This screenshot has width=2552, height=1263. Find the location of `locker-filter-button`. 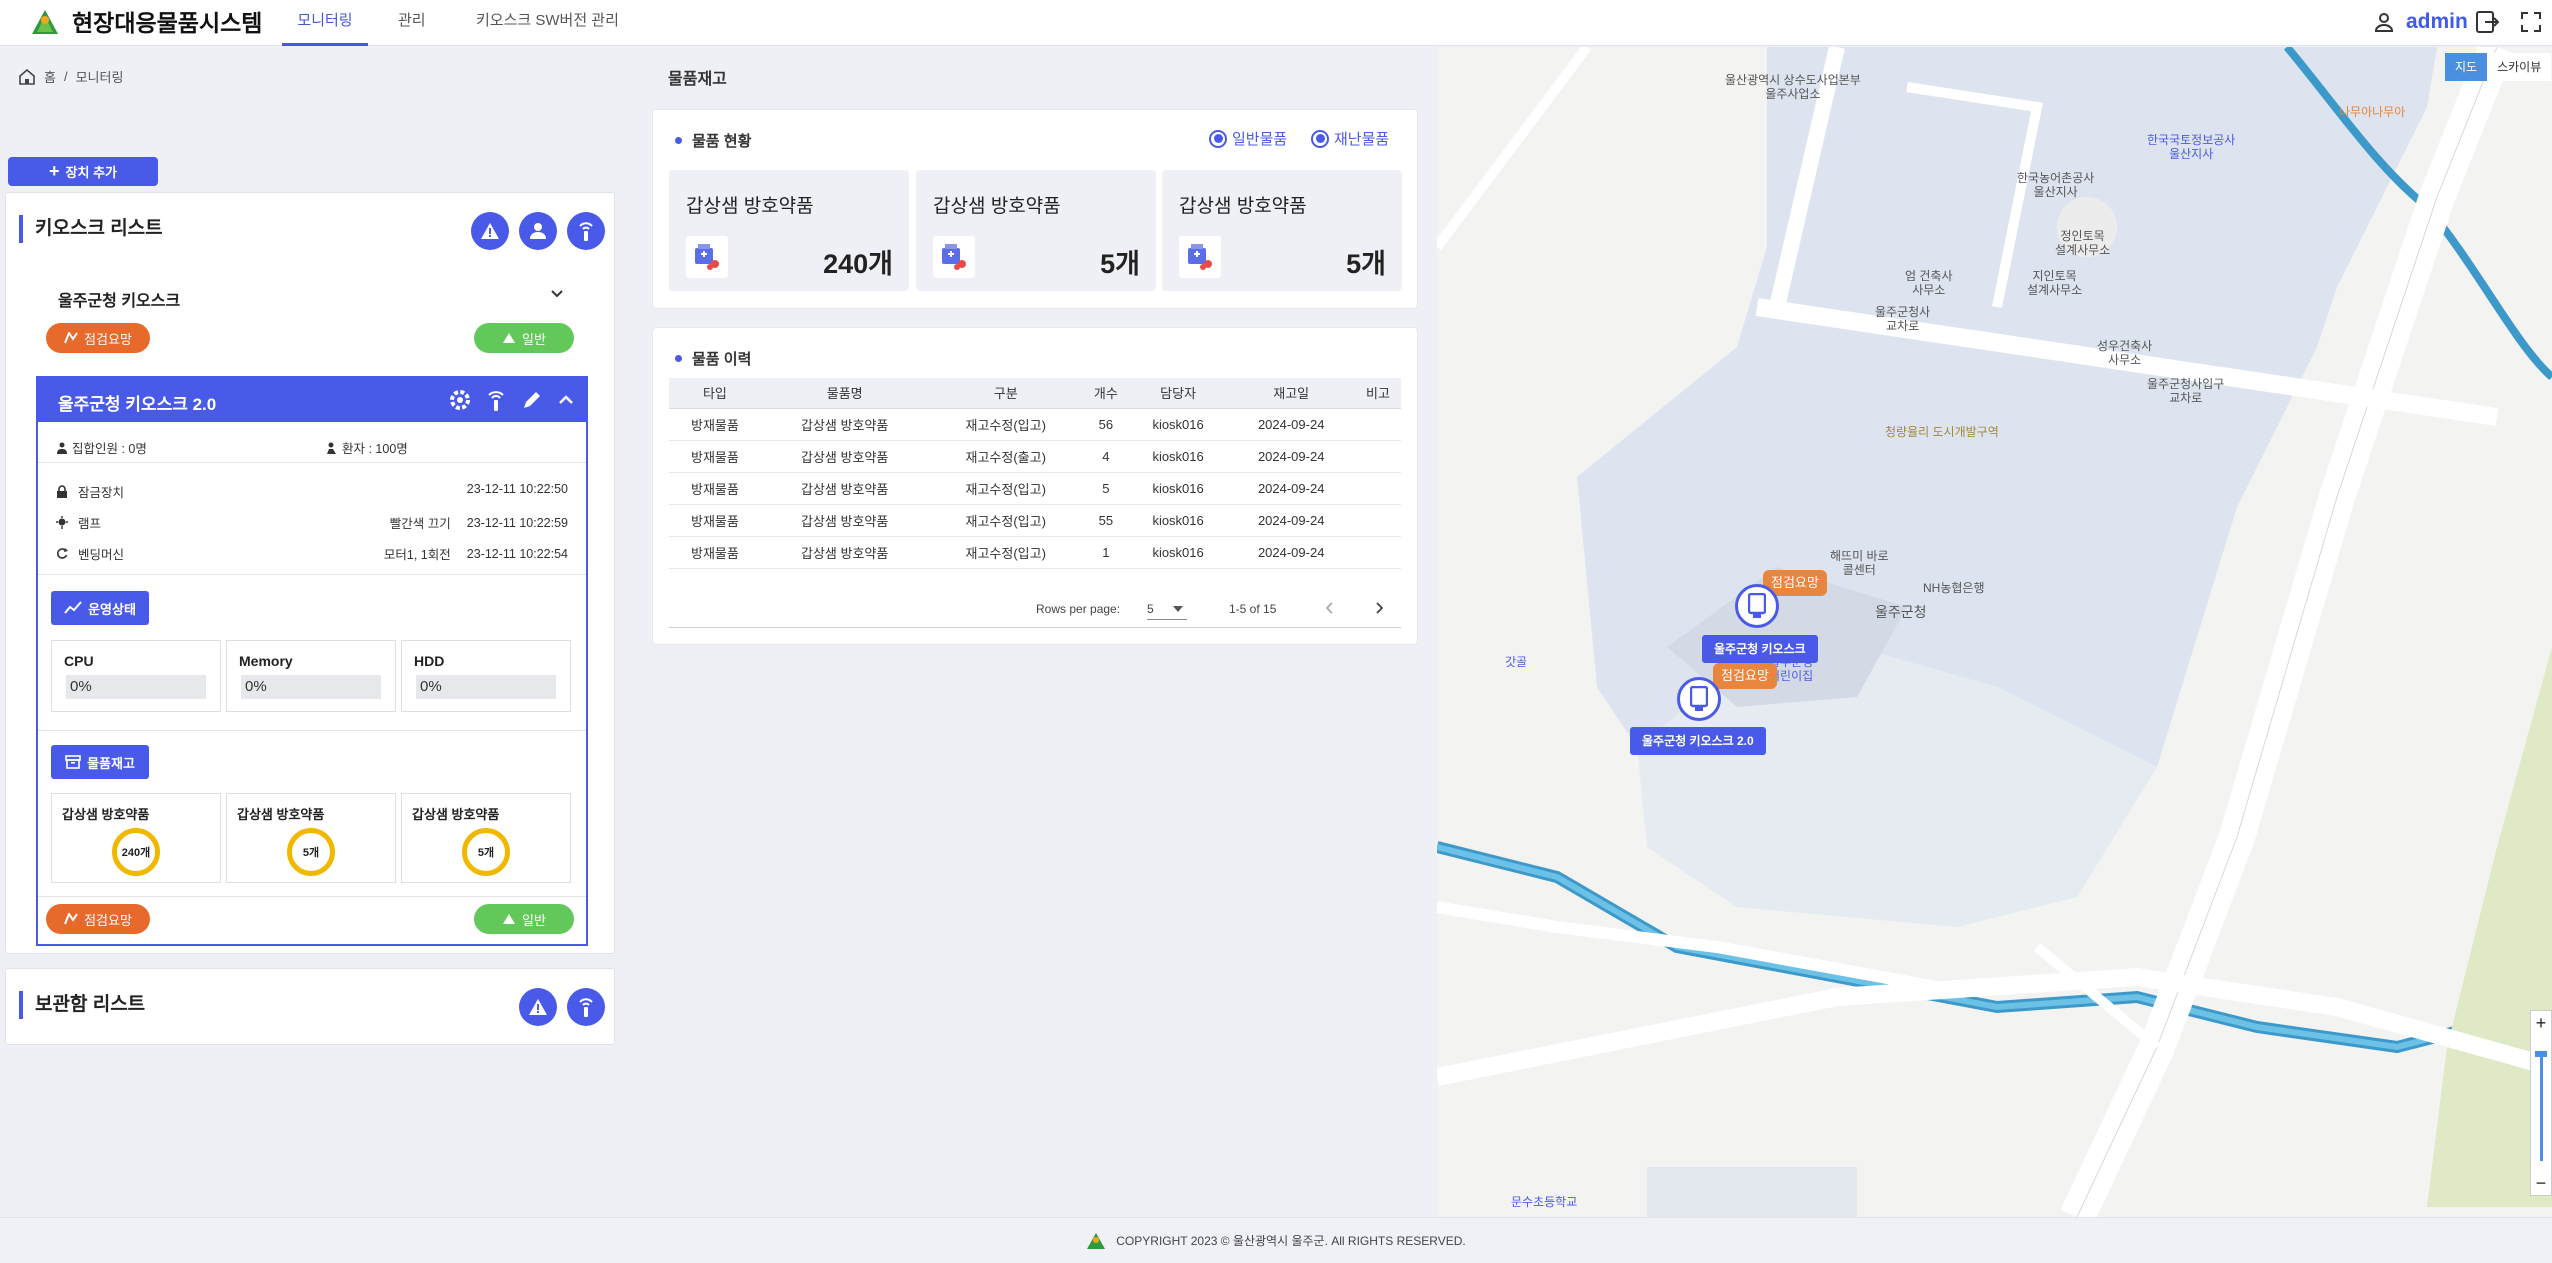

locker-filter-button is located at coordinates (586, 1007).